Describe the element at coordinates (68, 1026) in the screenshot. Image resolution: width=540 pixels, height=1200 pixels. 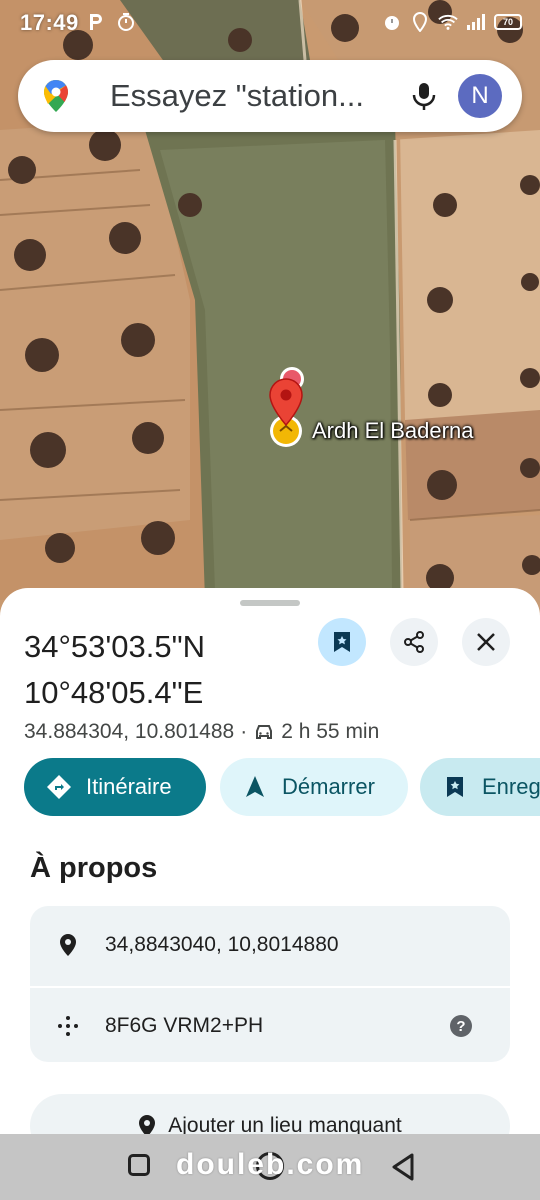
I see `plus-code-icon` at that location.